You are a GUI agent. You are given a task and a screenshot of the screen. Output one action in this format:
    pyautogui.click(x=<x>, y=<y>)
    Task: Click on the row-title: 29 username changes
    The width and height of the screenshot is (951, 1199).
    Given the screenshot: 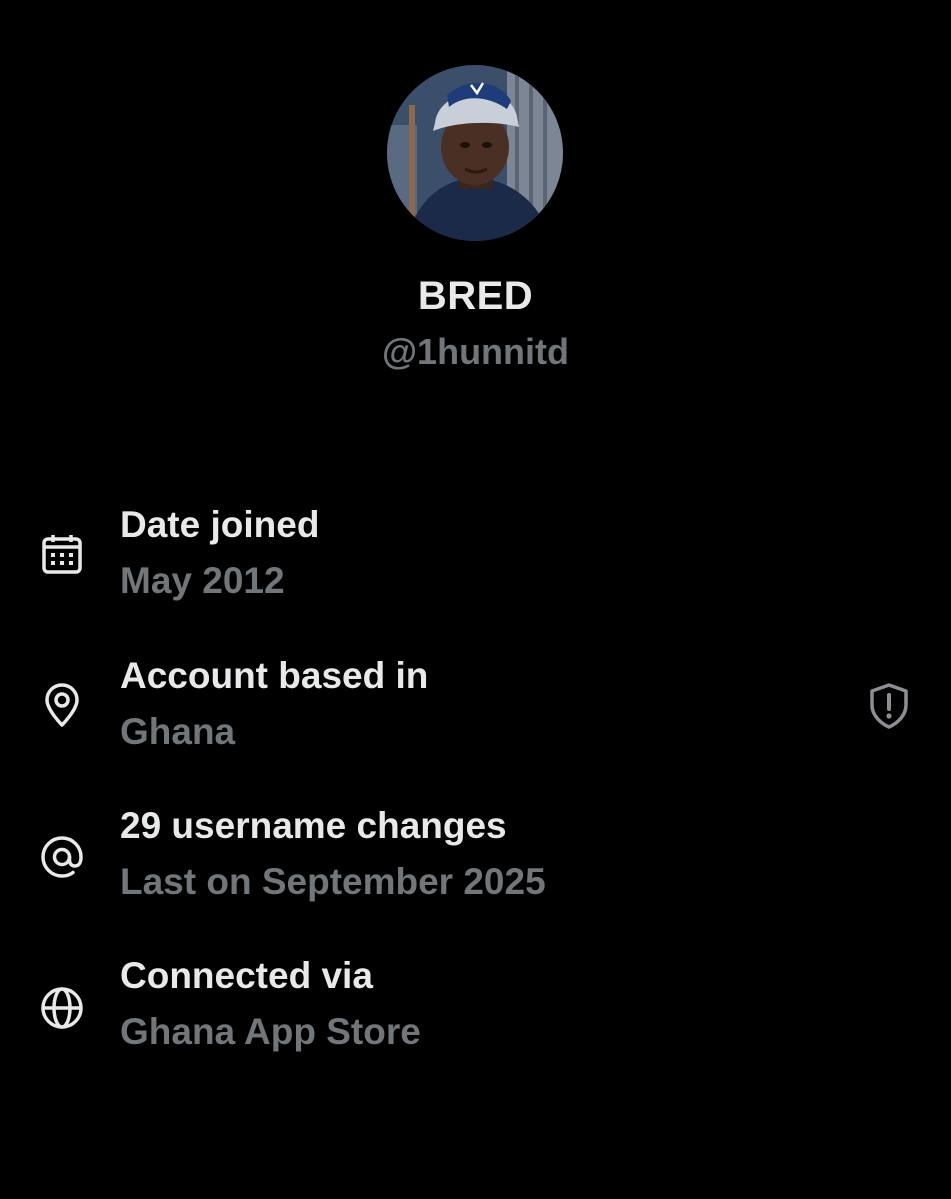 What is the action you would take?
    pyautogui.click(x=313, y=825)
    